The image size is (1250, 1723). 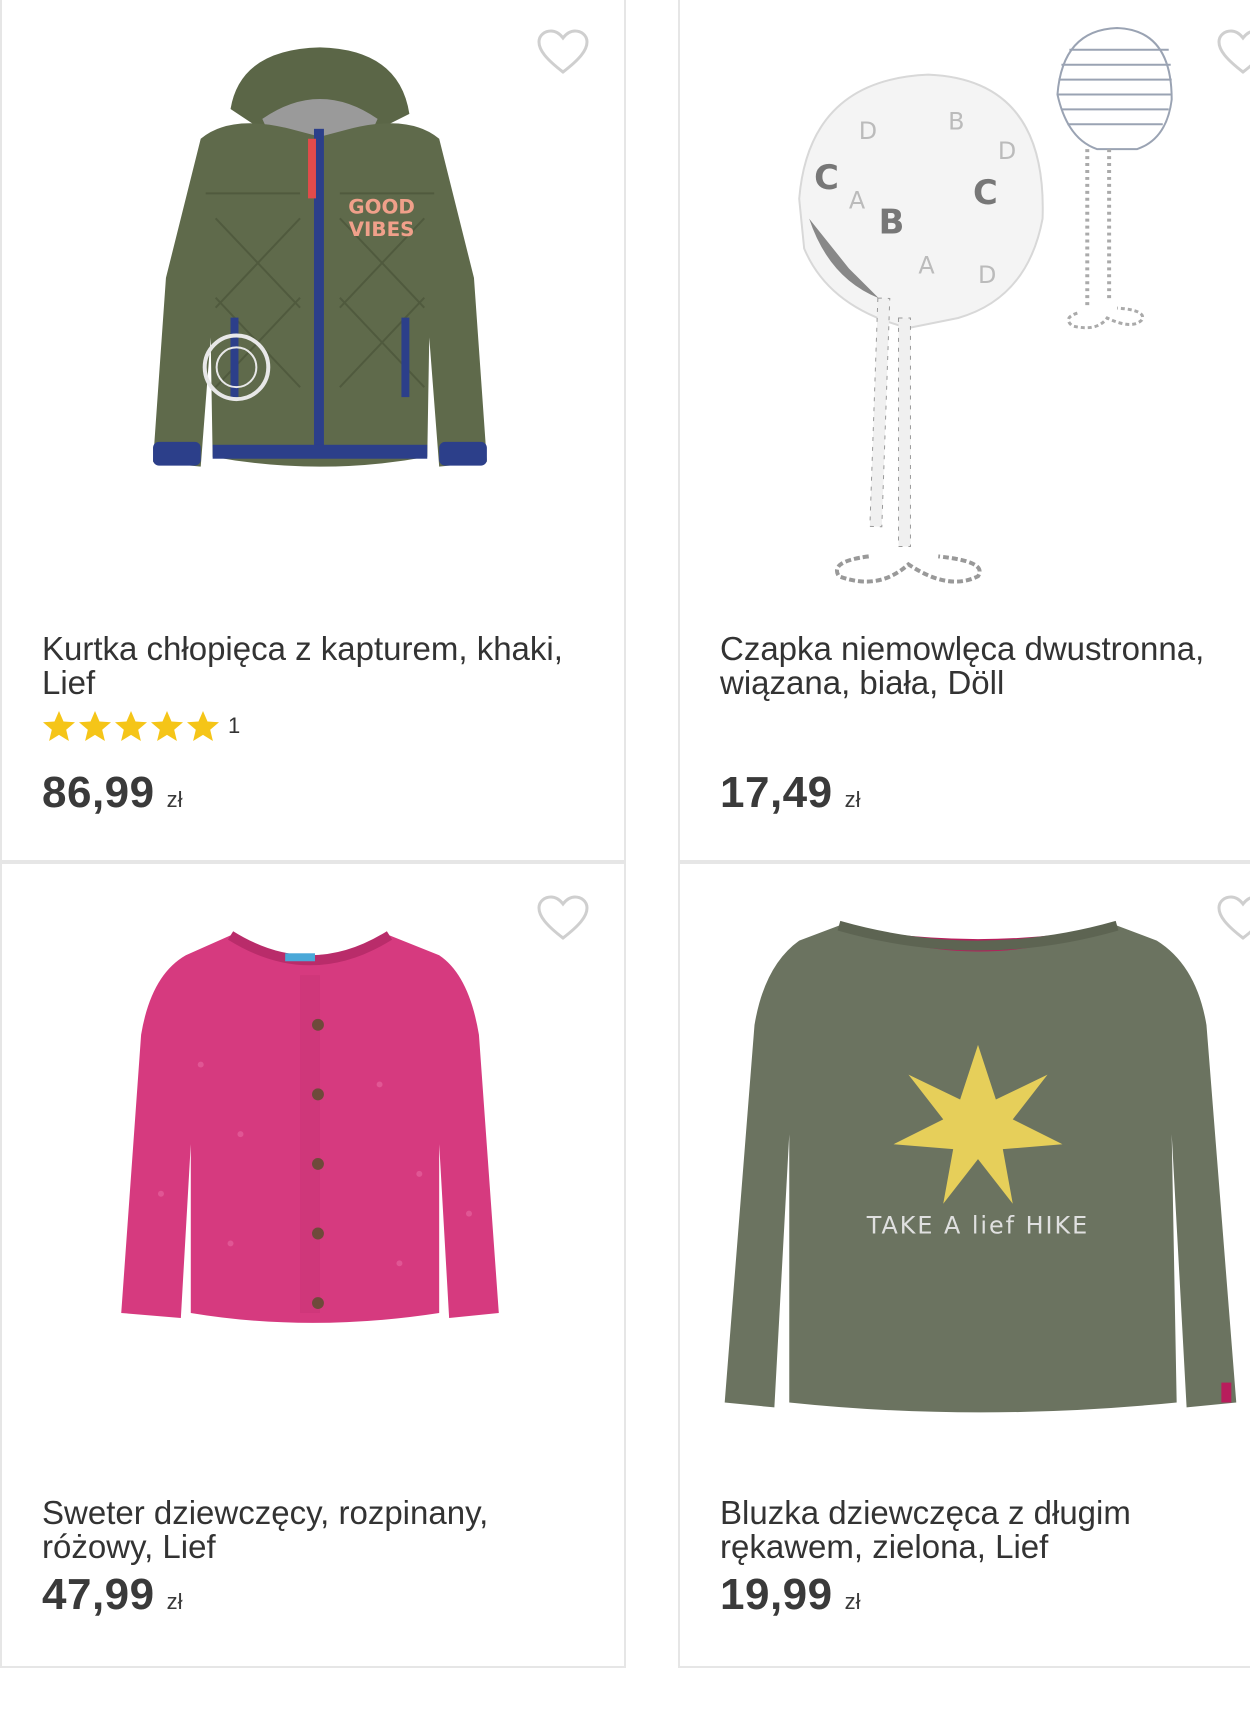 I want to click on price: 17,49 zł, so click(x=790, y=793).